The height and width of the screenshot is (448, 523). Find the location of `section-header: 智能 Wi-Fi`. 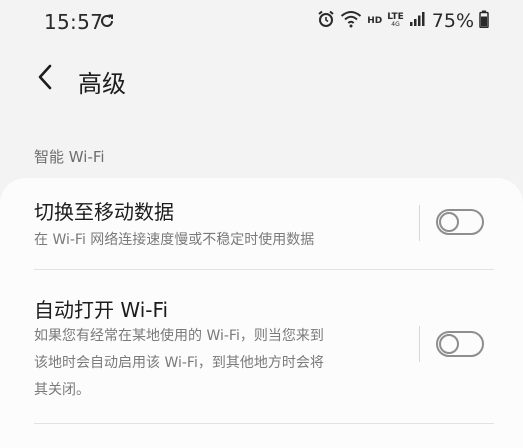

section-header: 智能 Wi-Fi is located at coordinates (69, 157).